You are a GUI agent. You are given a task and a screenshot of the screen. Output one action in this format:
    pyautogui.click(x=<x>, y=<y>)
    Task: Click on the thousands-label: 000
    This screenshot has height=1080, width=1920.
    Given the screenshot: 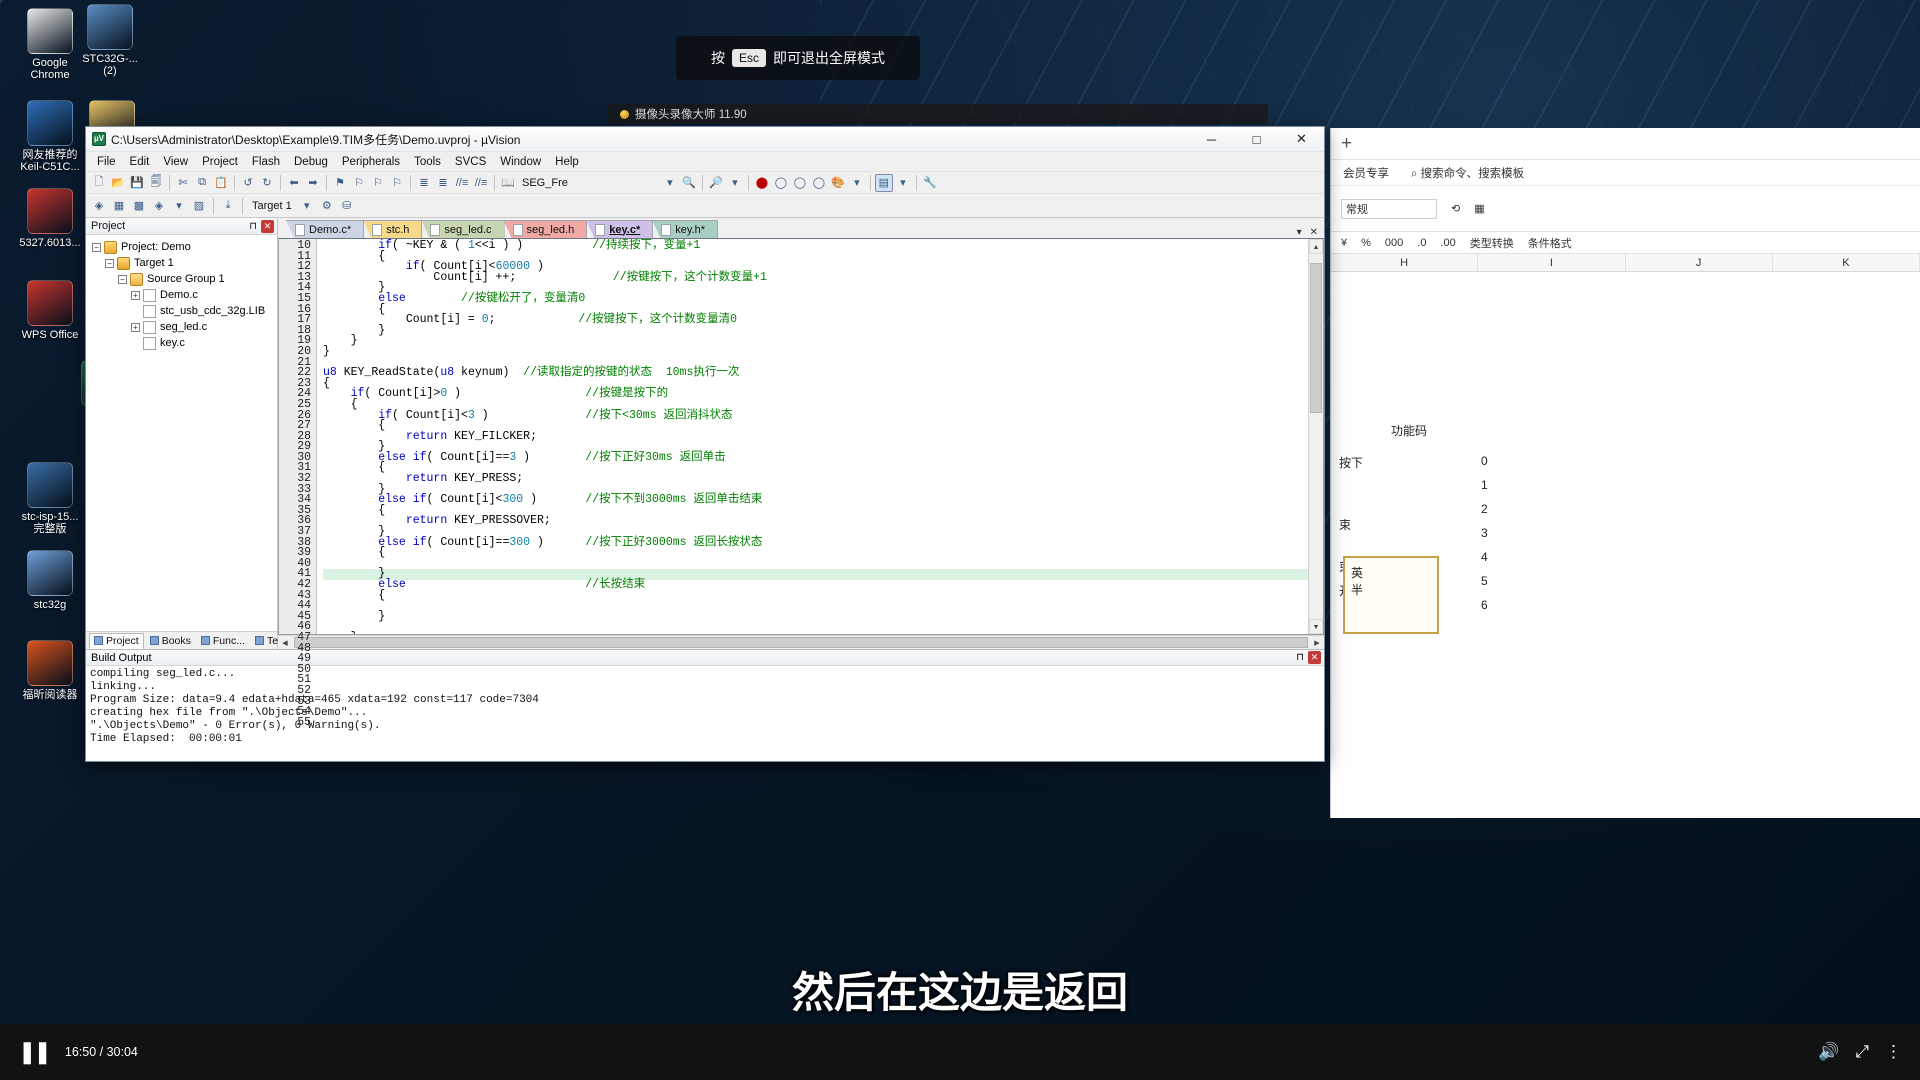 What is the action you would take?
    pyautogui.click(x=1394, y=243)
    